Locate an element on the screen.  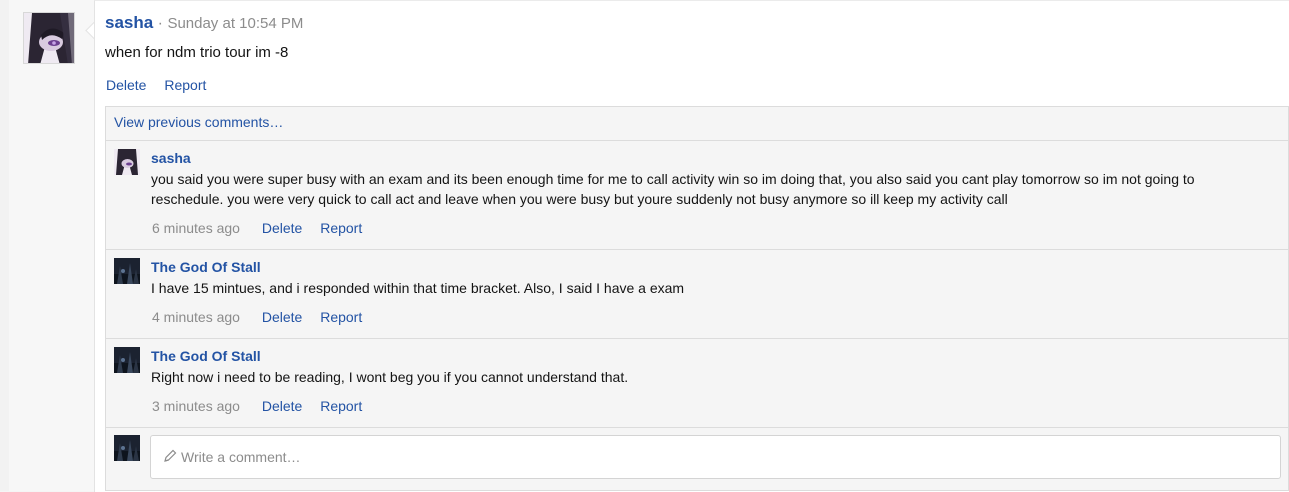
comment-age: 3 minutes ago is located at coordinates (196, 406).